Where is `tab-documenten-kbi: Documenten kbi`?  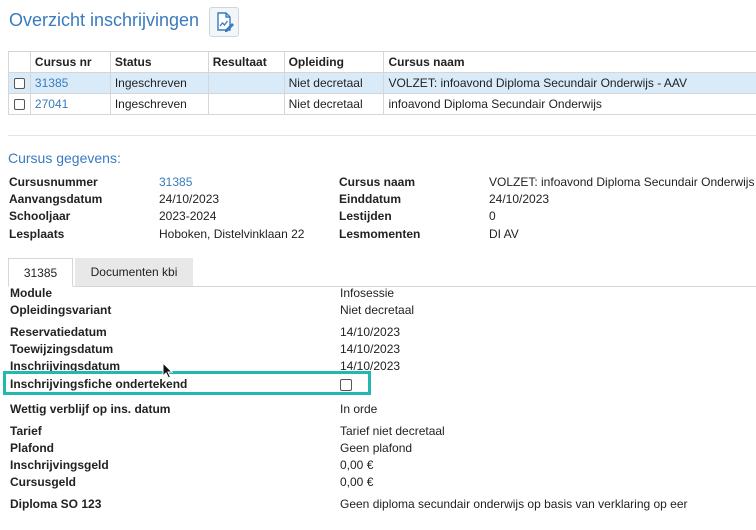
tab-documenten-kbi: Documenten kbi is located at coordinates (134, 272).